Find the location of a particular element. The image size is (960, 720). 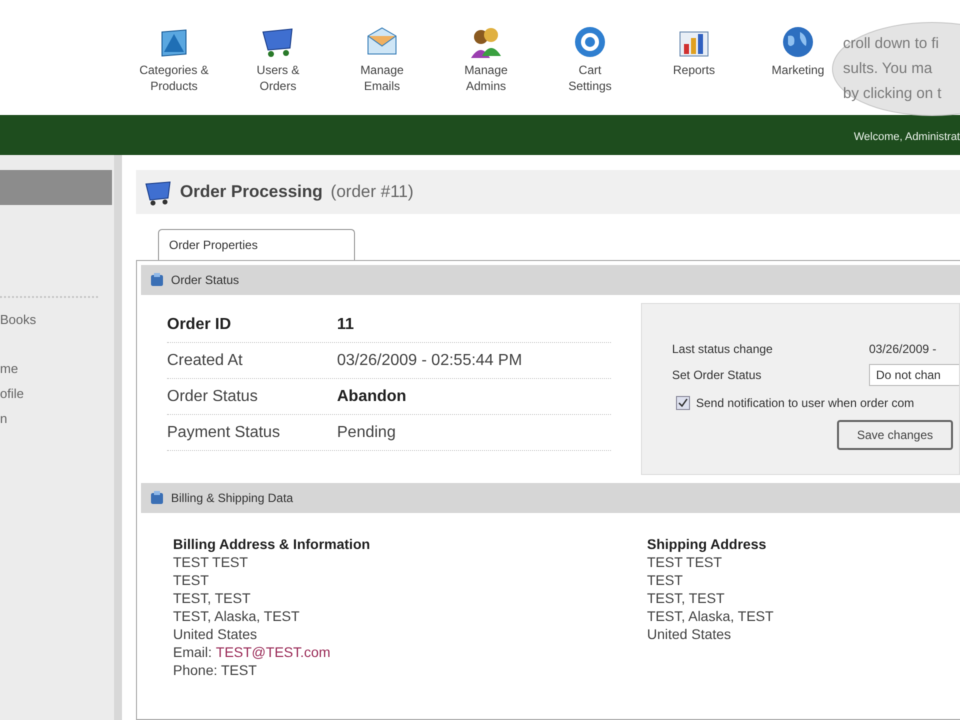

toolbar-link: Manage Emails is located at coordinates (382, 78).